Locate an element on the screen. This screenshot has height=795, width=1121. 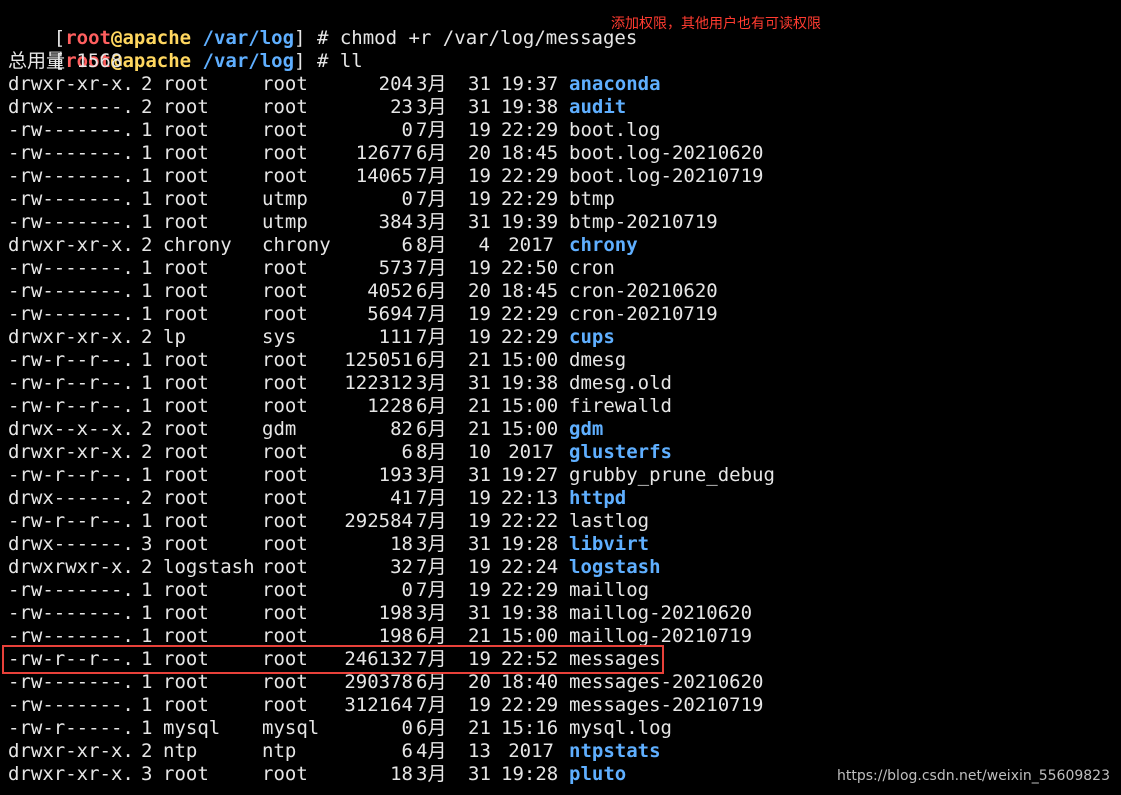
listing-row-boot-log: -rw-------. 1 root root 0 7月 19 22:29 boot.log is located at coordinates (558, 130).